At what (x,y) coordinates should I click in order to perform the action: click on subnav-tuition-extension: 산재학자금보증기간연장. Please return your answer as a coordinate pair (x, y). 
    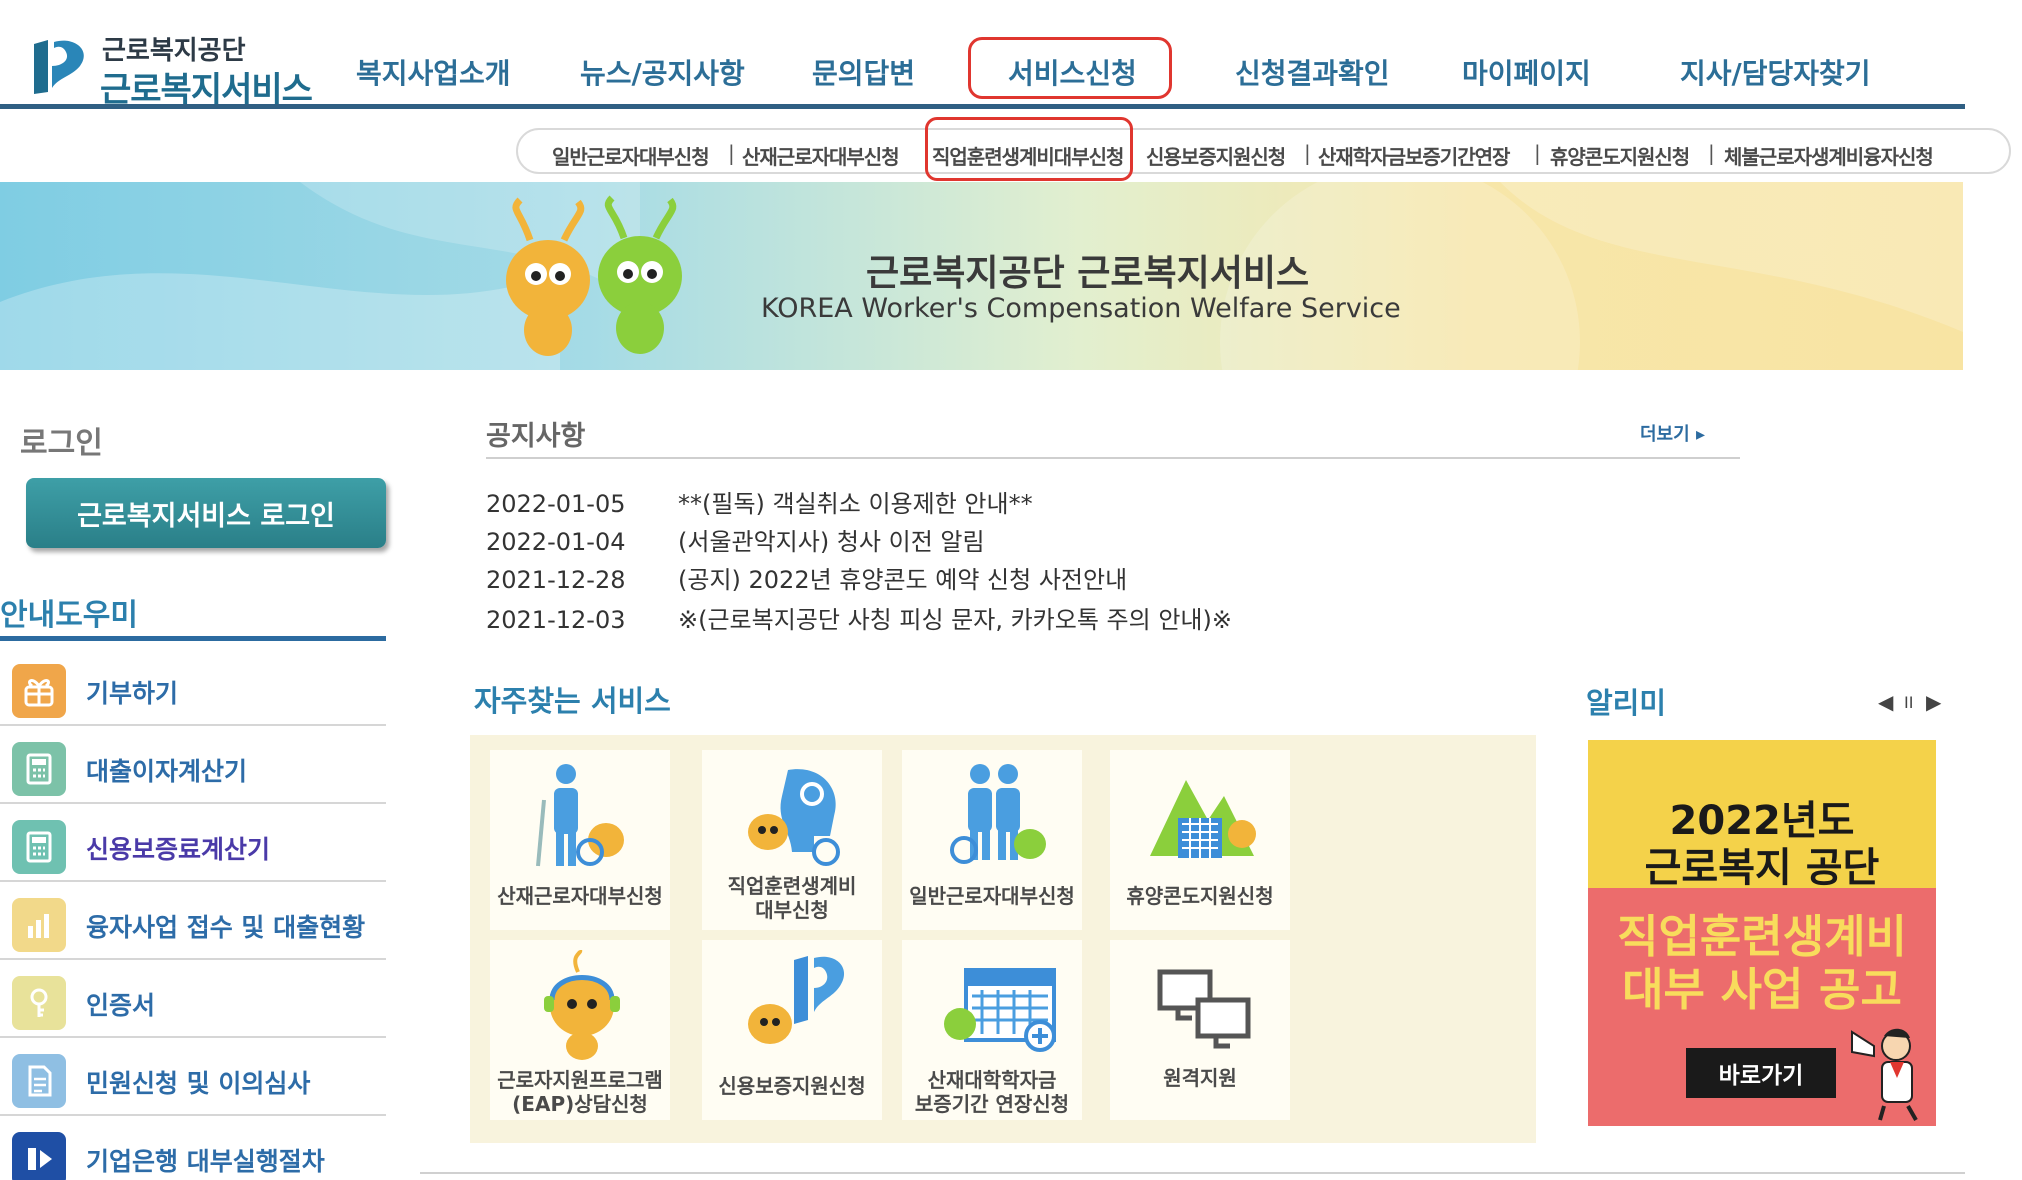
    Looking at the image, I should click on (1414, 155).